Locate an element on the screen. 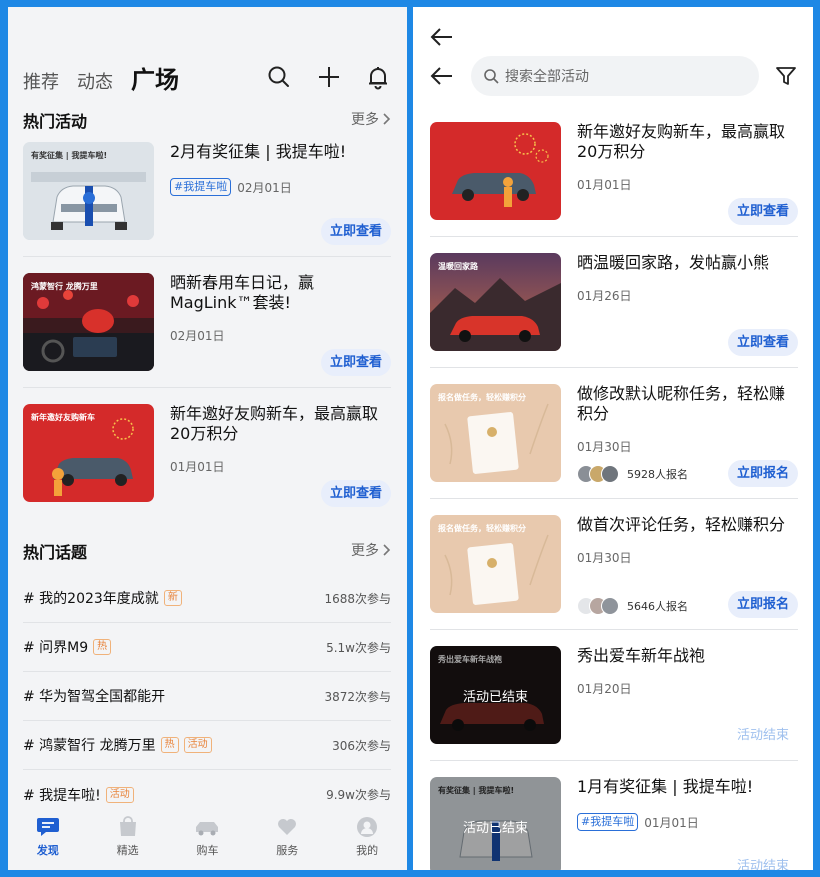 This screenshot has height=877, width=820. add-icon is located at coordinates (329, 77).